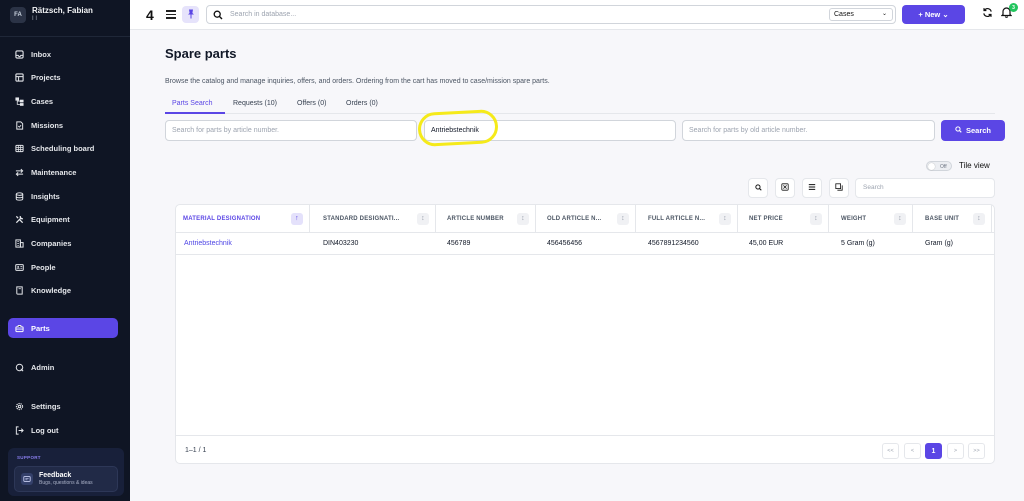 This screenshot has height=501, width=1024. Describe the element at coordinates (873, 219) in the screenshot. I see `column-weight: WEIGHT ↕` at that location.